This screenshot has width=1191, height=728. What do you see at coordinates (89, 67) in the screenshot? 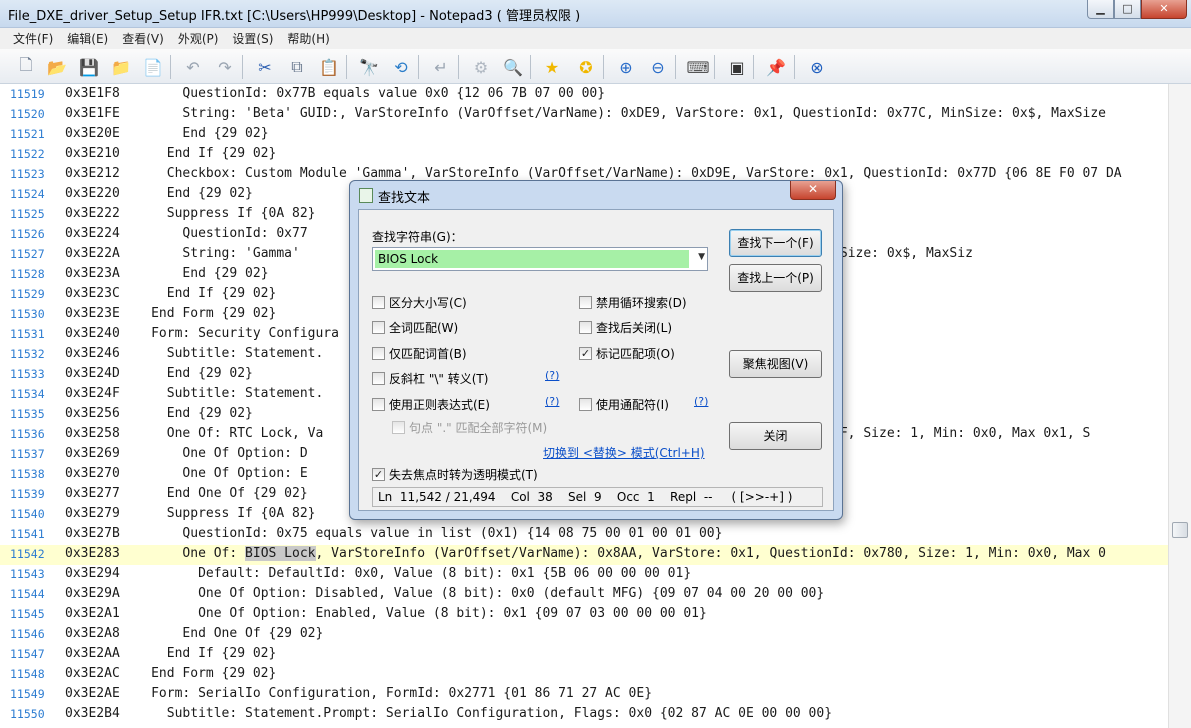
I see `save-icon: 💾` at bounding box center [89, 67].